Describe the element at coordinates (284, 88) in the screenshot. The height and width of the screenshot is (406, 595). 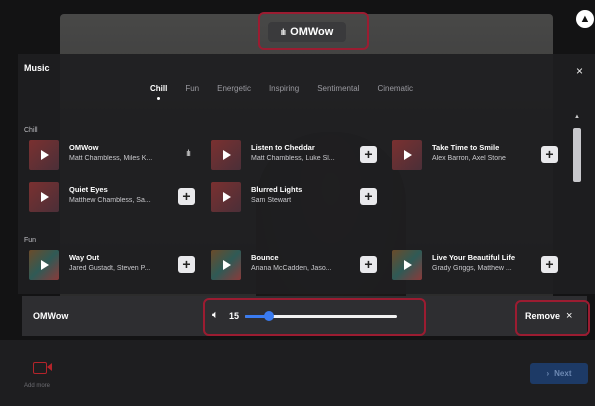
I see `tab-inspiring: Inspiring` at that location.